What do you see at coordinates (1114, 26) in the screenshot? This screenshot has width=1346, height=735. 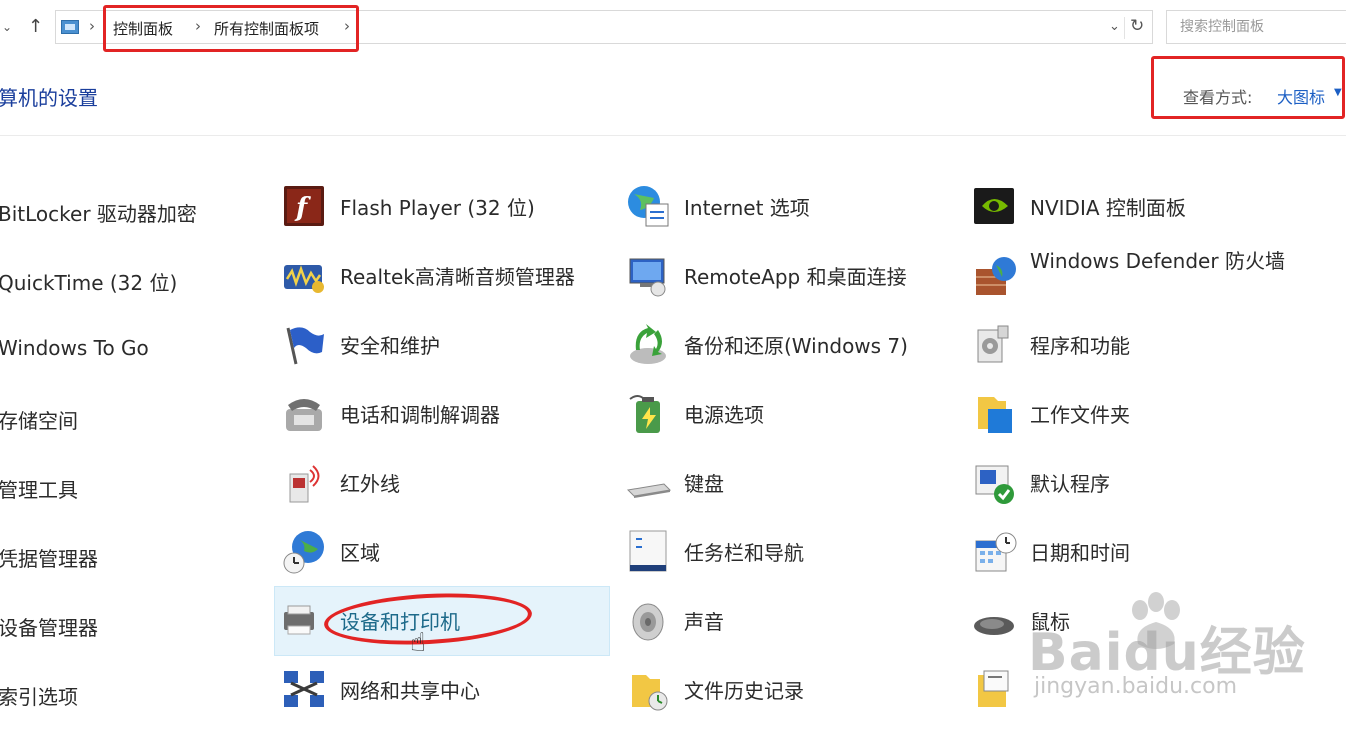 I see `chevron-down-icon: ⌄` at bounding box center [1114, 26].